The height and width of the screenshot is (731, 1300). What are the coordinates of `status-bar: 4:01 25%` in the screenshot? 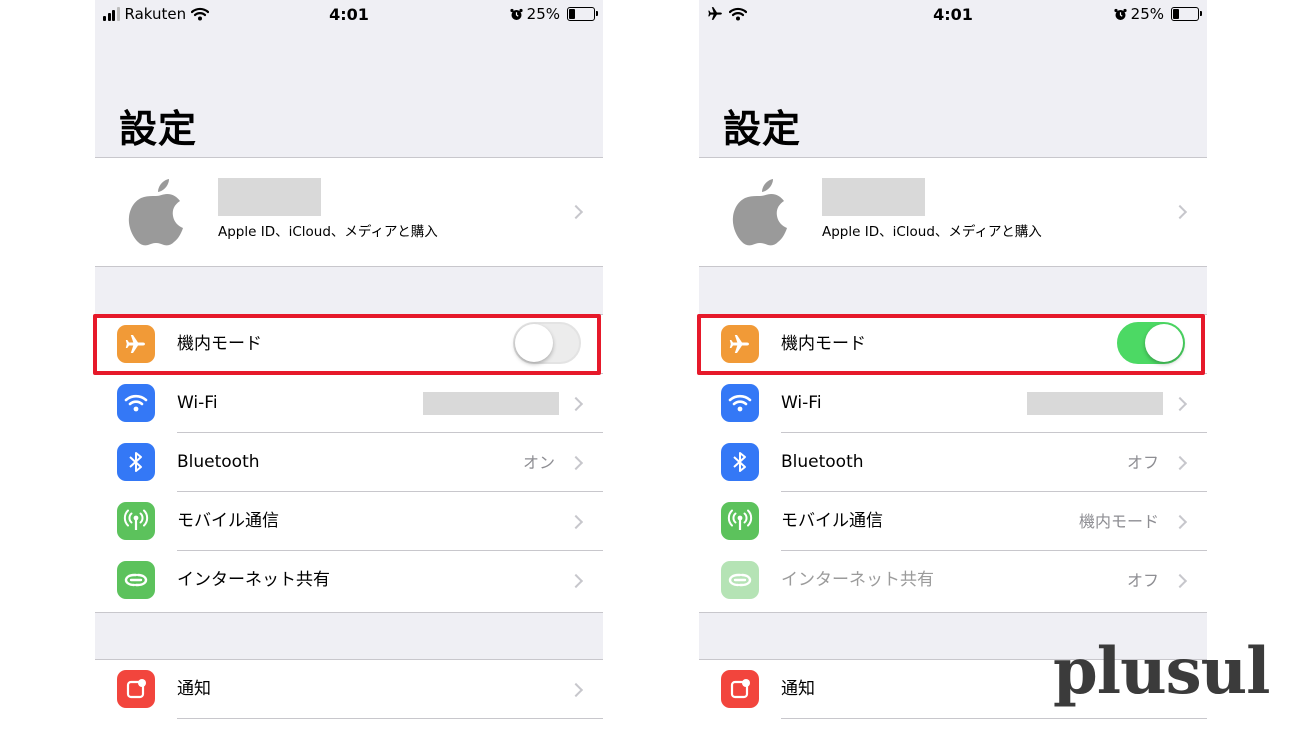 It's located at (953, 14).